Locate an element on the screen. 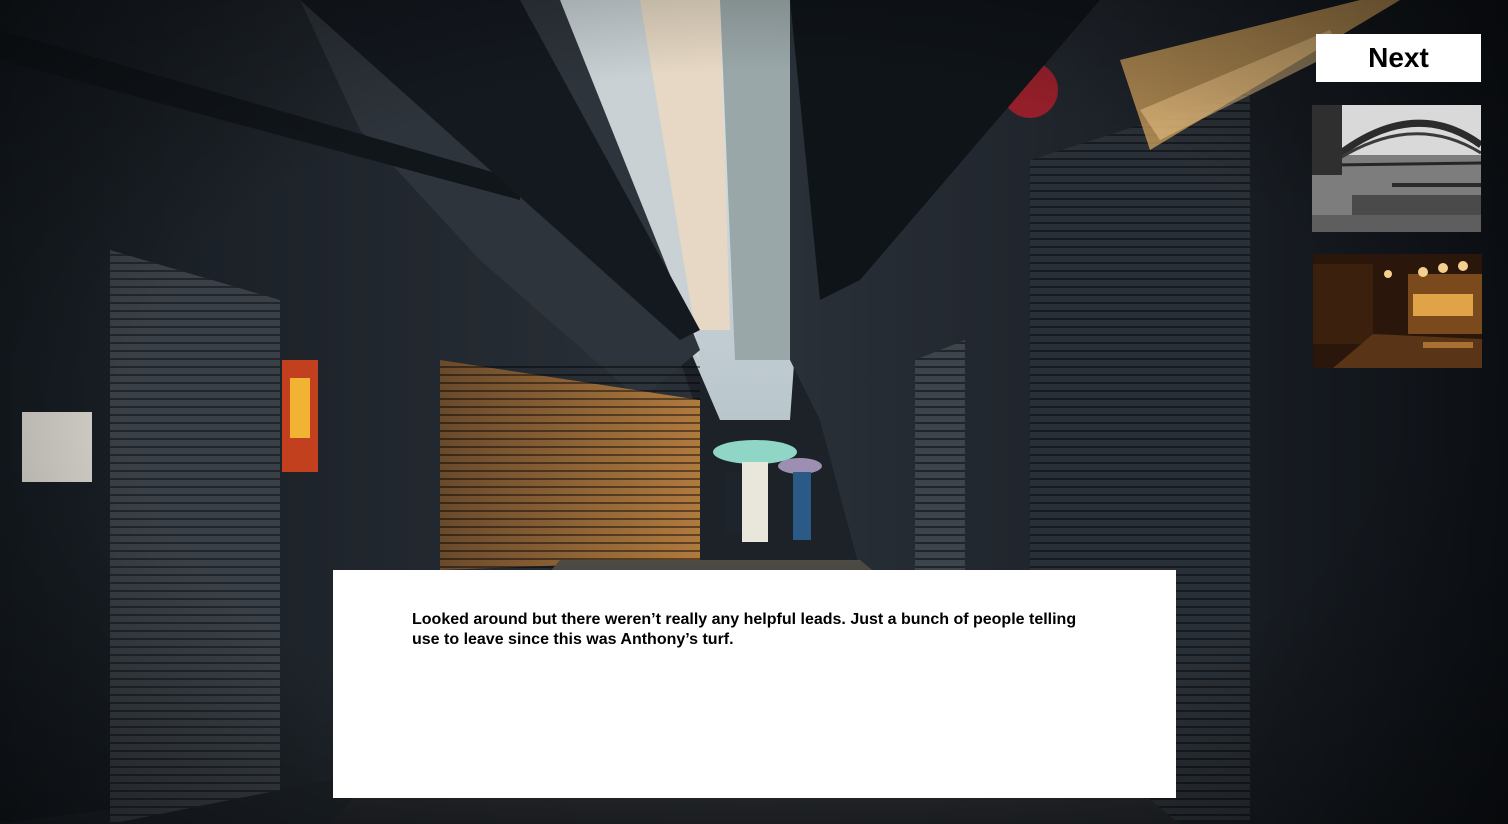 The width and height of the screenshot is (1508, 824). bridge-photo-icon is located at coordinates (1396, 168).